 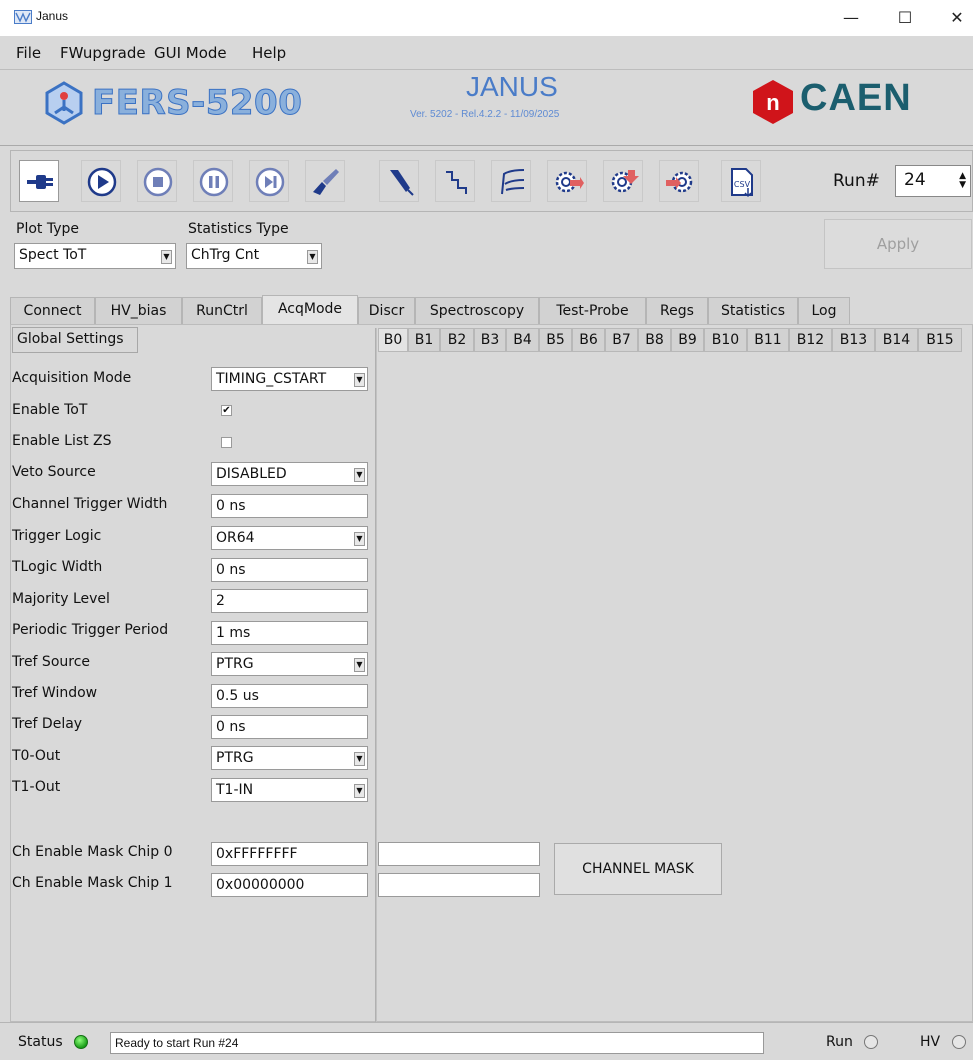 I want to click on run-number-spinner: ▲ ▼, so click(x=962, y=181).